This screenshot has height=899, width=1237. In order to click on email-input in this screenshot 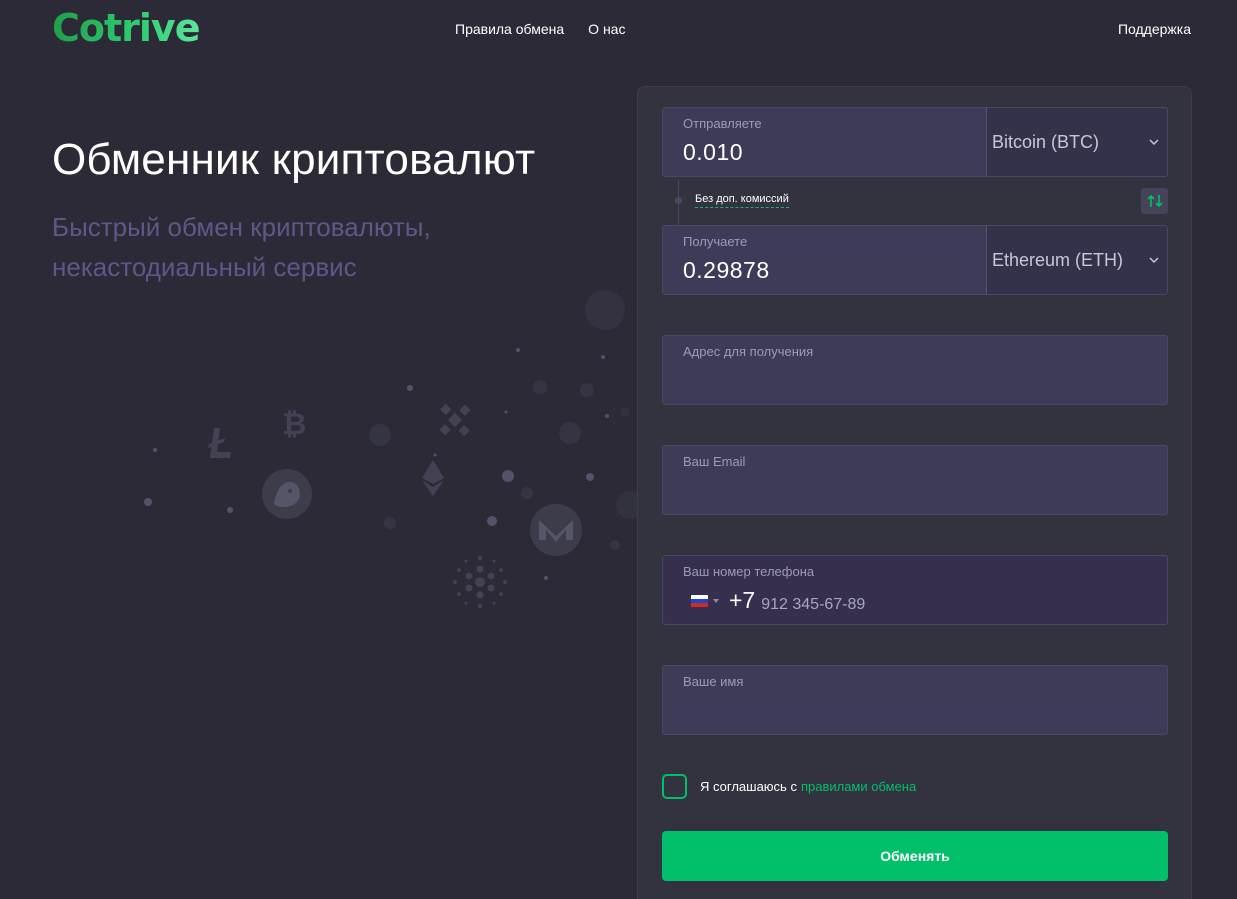, I will do `click(915, 486)`.